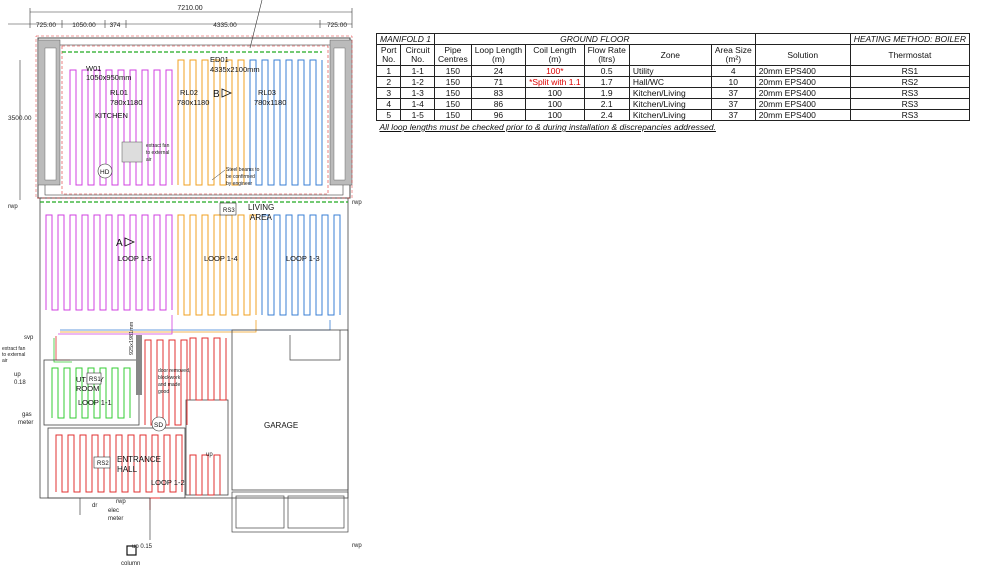 Image resolution: width=1000 pixels, height=570 pixels. I want to click on rwp-bottom: rwp, so click(121, 502).